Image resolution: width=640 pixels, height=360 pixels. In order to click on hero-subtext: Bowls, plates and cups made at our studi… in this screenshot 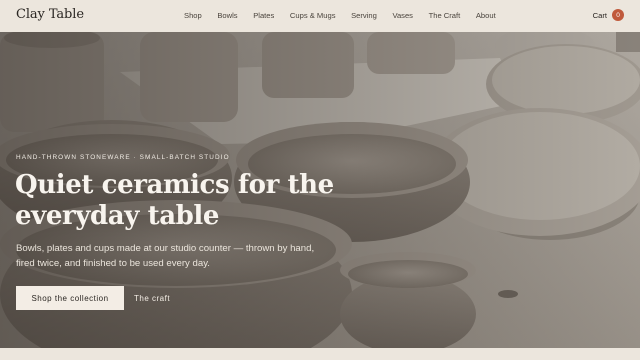, I will do `click(165, 256)`.